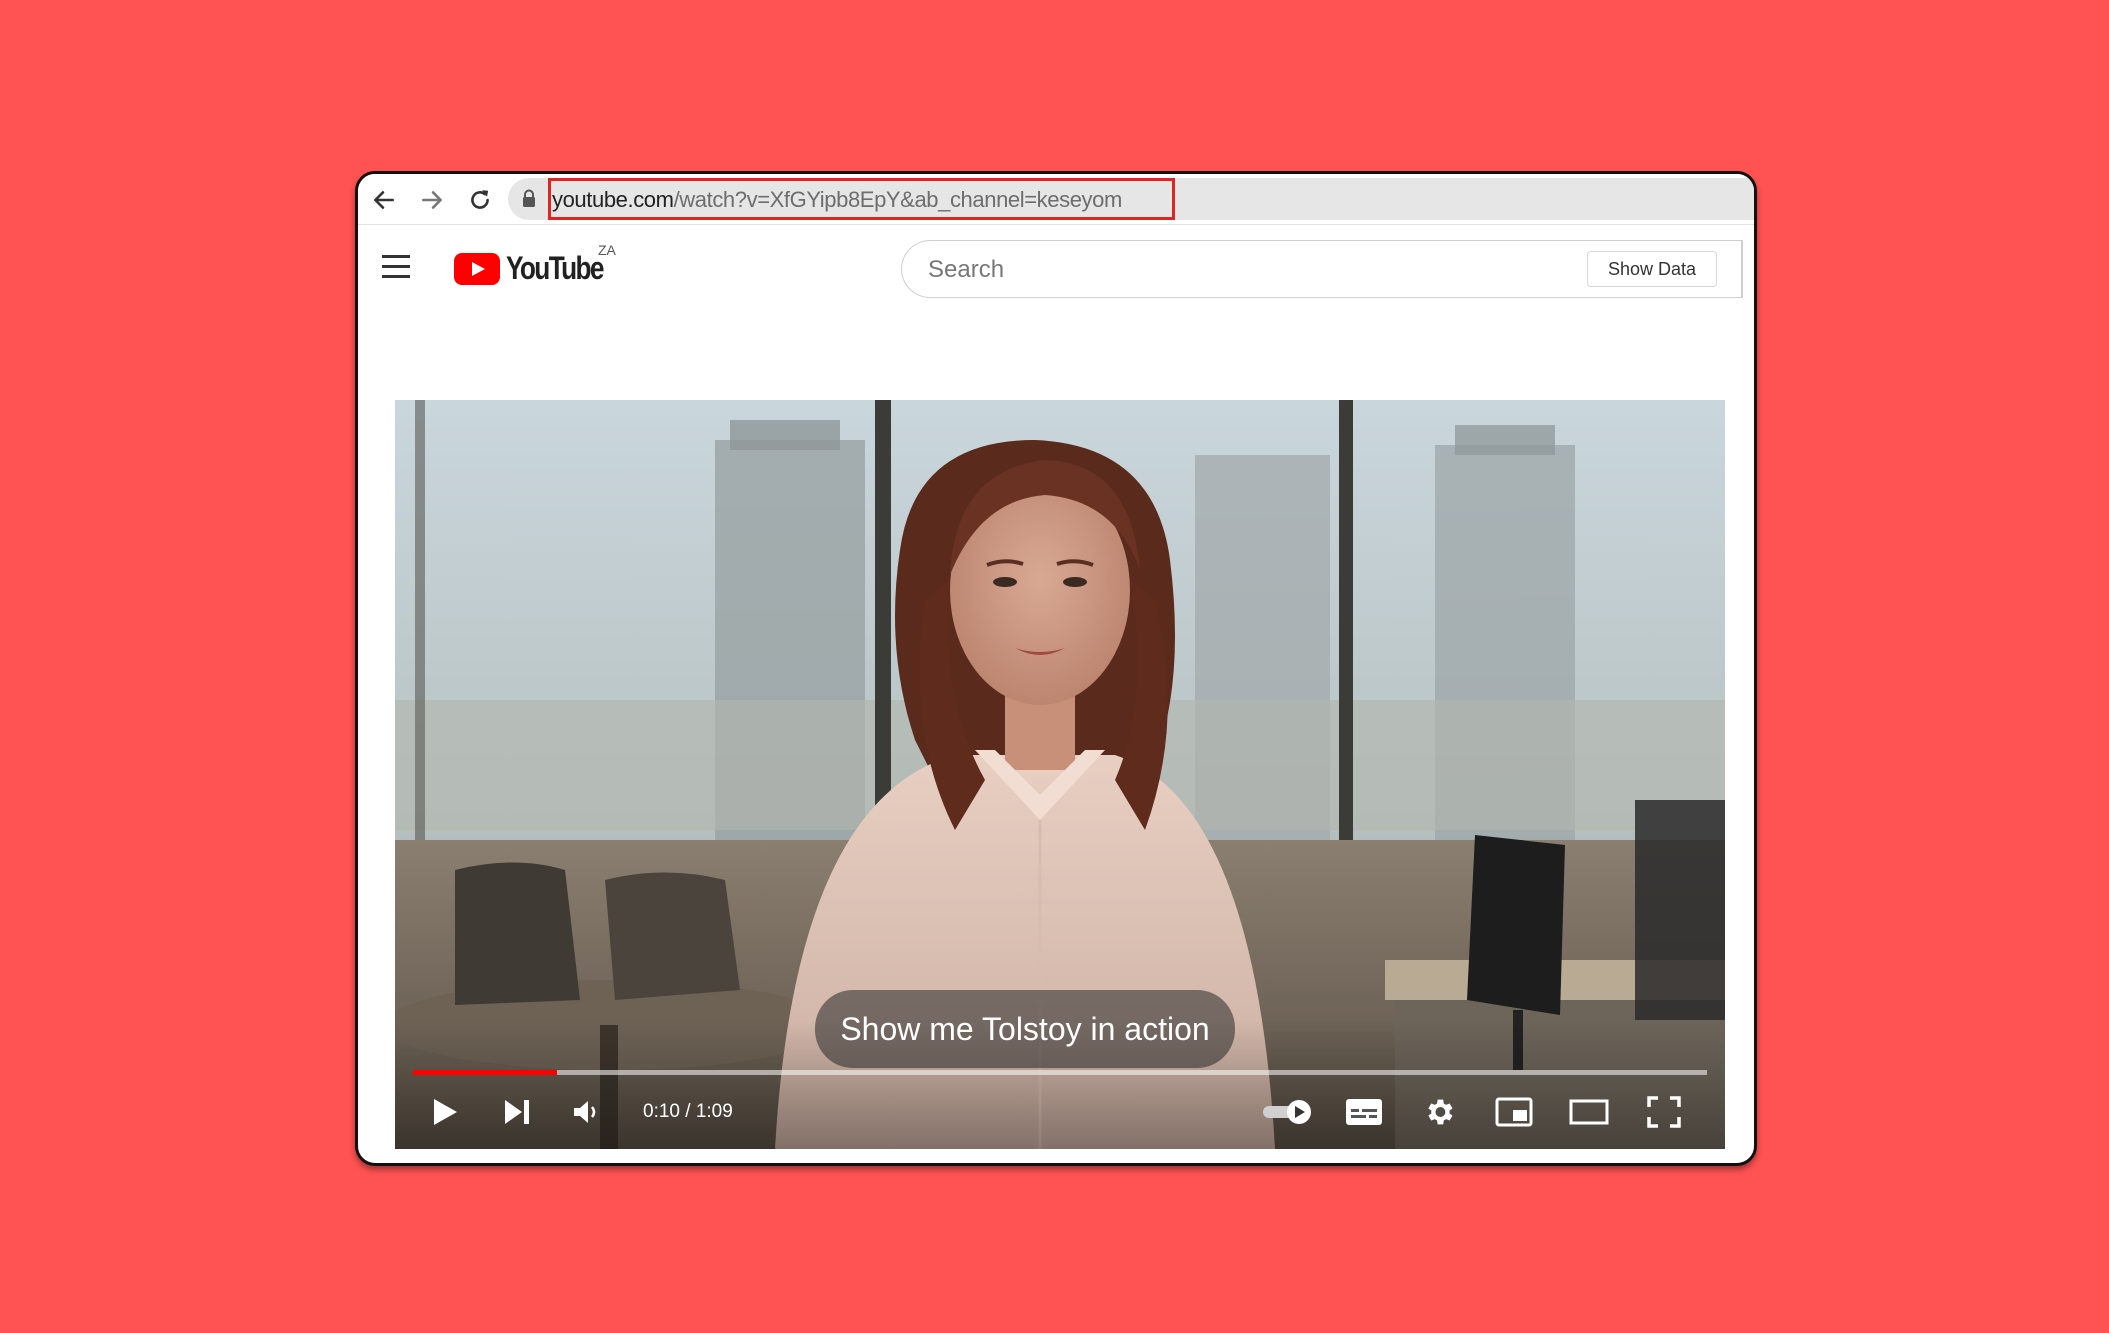  What do you see at coordinates (1652, 269) in the screenshot?
I see `show-data-button: Show Data` at bounding box center [1652, 269].